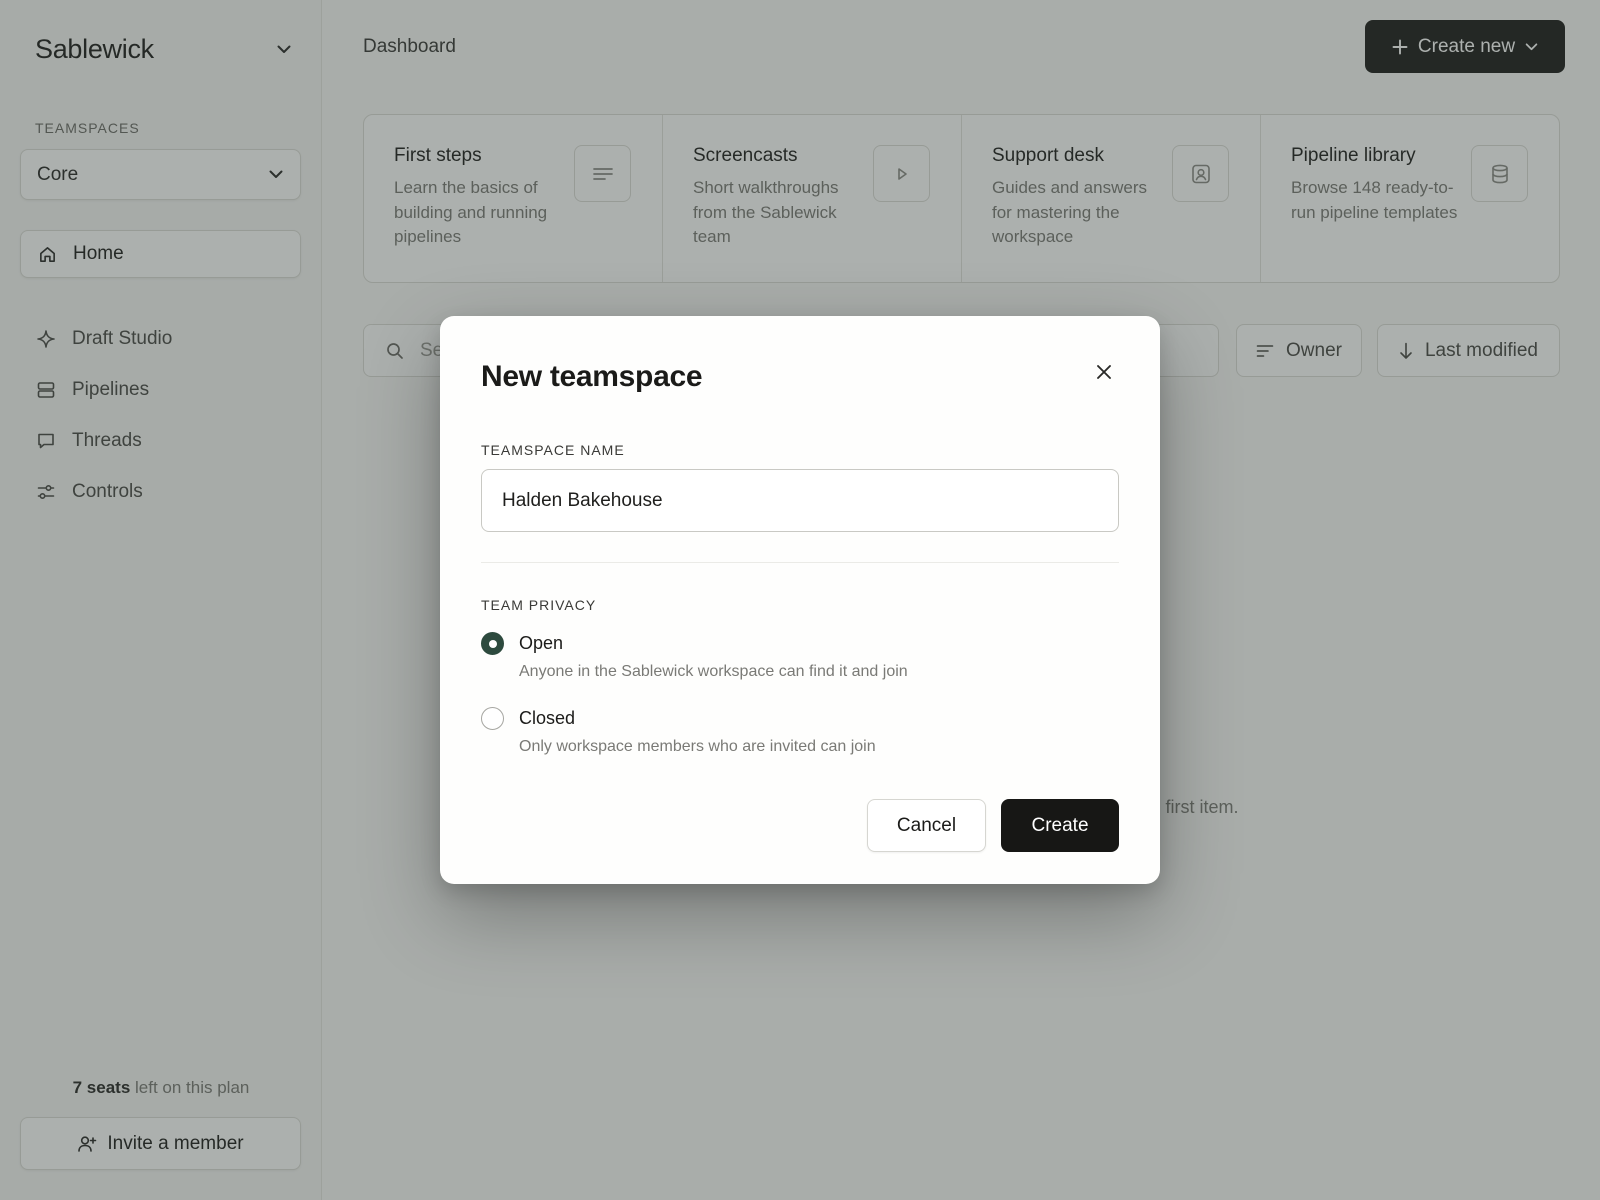 The height and width of the screenshot is (1200, 1600). What do you see at coordinates (800, 562) in the screenshot?
I see `divider` at bounding box center [800, 562].